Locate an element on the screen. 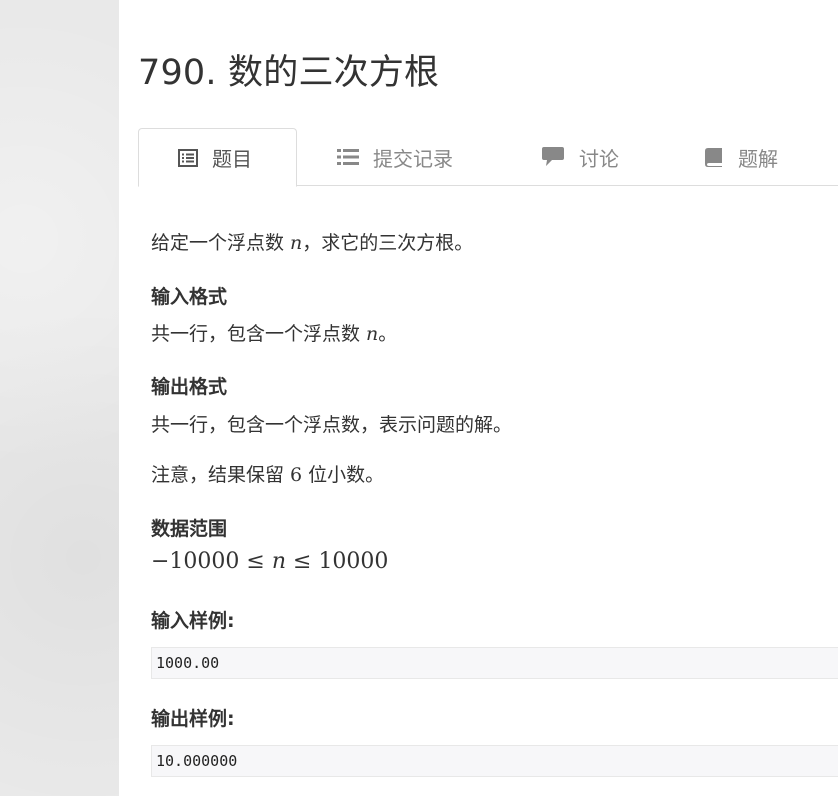 This screenshot has height=796, width=838. range-low: −10000 is located at coordinates (195, 561).